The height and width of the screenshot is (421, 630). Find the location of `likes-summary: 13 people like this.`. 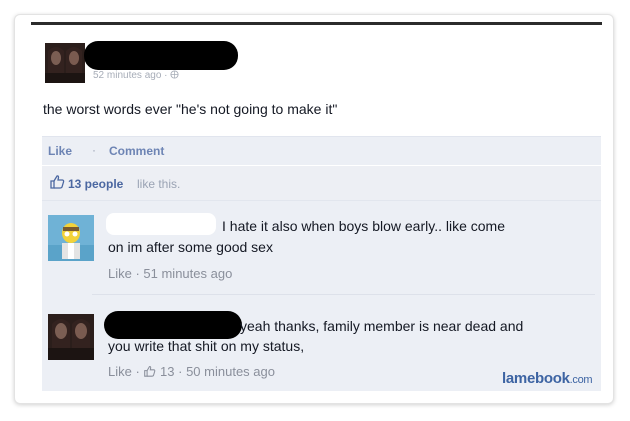

likes-summary: 13 people like this. is located at coordinates (321, 183).